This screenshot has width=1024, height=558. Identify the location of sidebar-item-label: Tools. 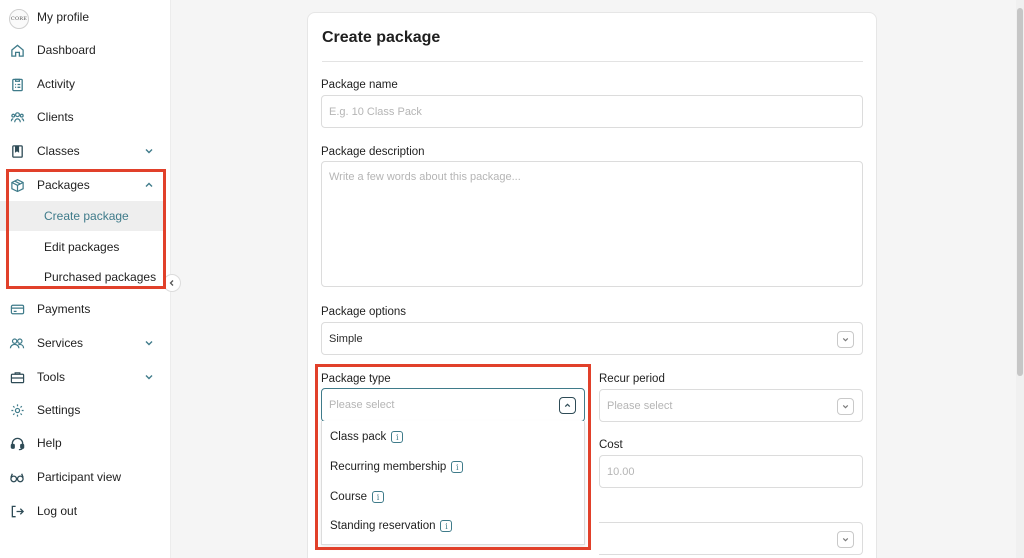
(51, 377).